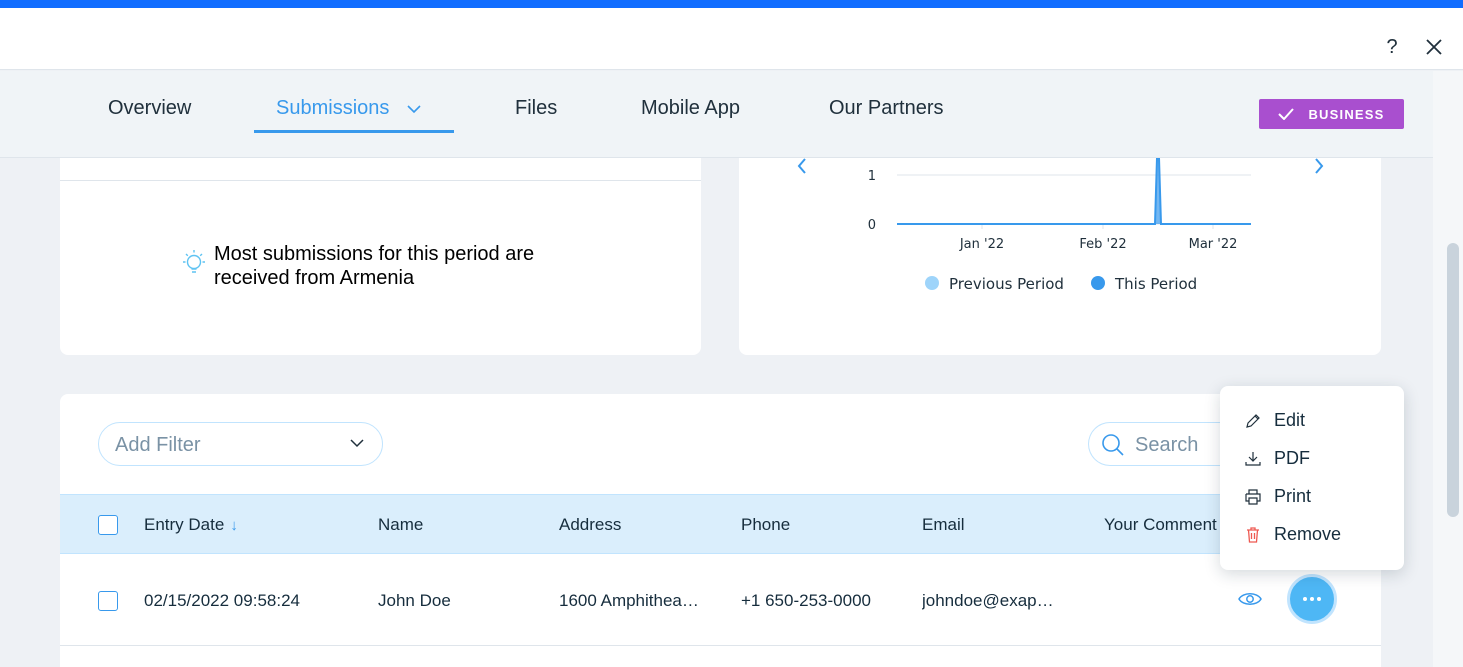 The height and width of the screenshot is (667, 1463). I want to click on menu-item-label: Remove, so click(1308, 534).